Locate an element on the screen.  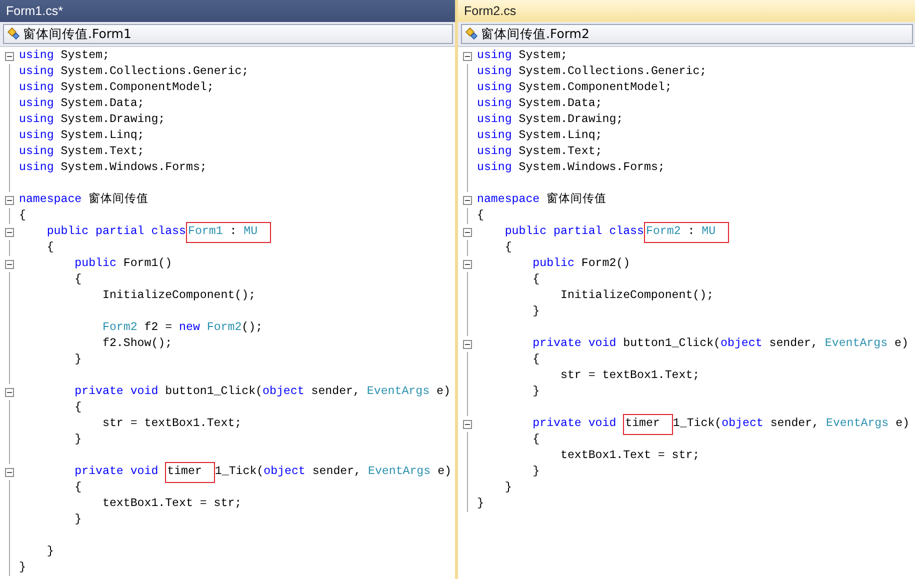
highlight-box: Form1 : MU is located at coordinates (228, 232).